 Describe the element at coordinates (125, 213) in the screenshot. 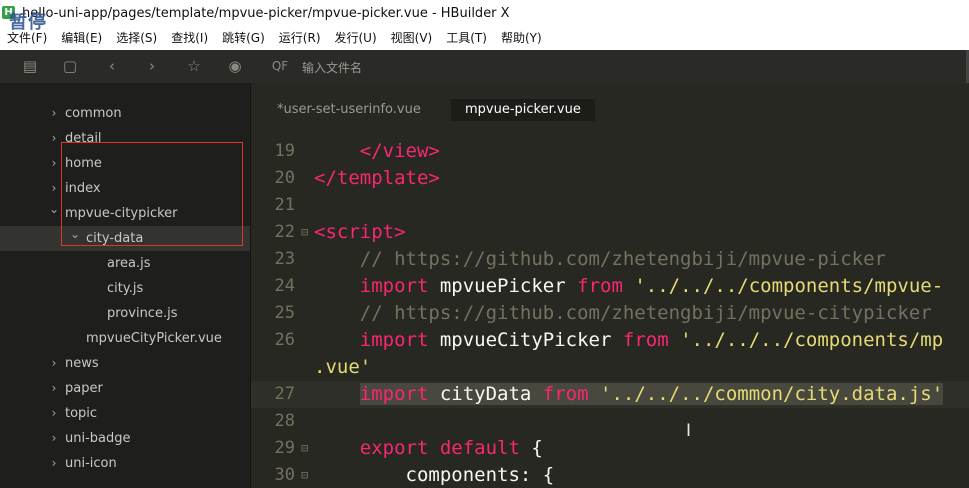

I see `tree-item: ⌄ mpvue-citypicker` at that location.